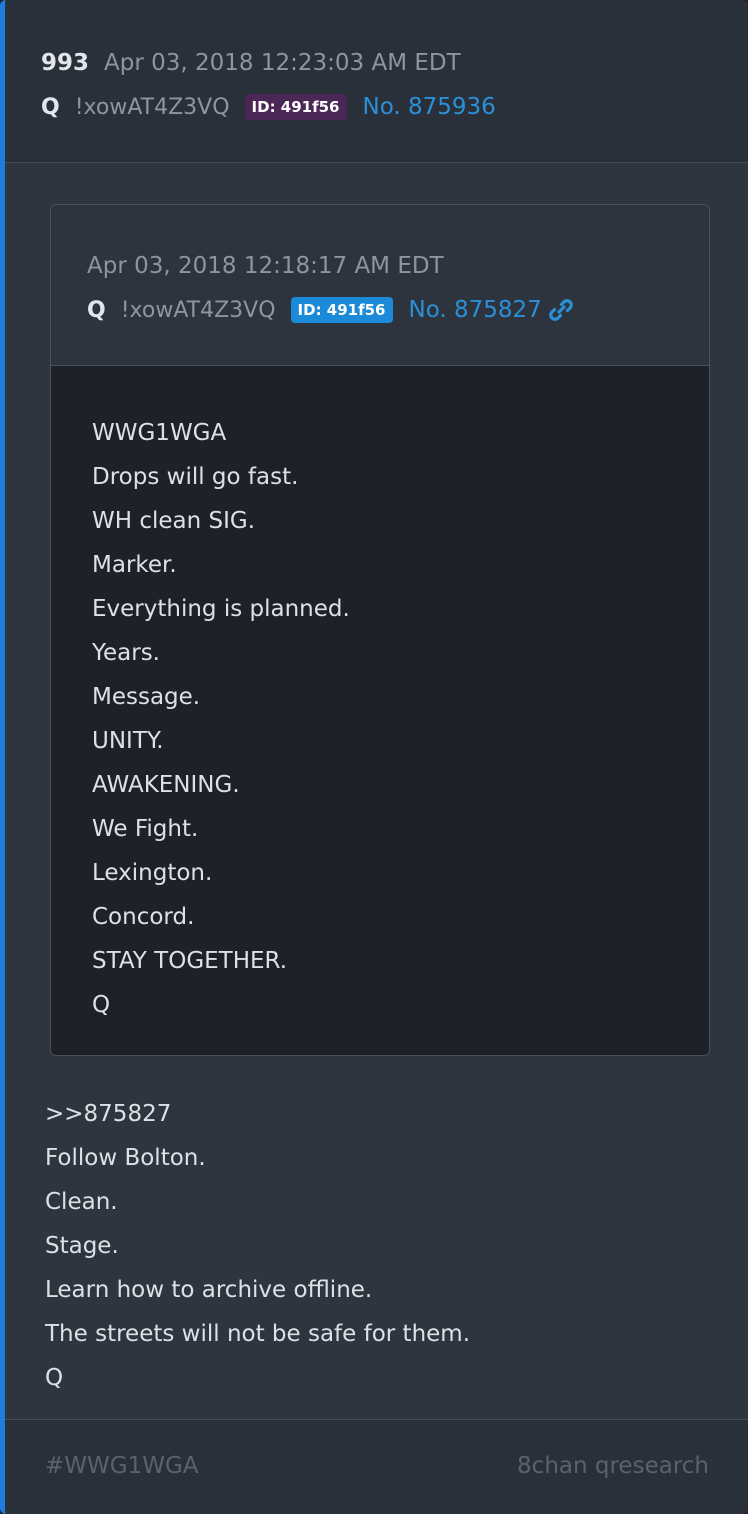 The image size is (748, 1514). Describe the element at coordinates (195, 477) in the screenshot. I see `quoted-line: Drops will go fast.` at that location.